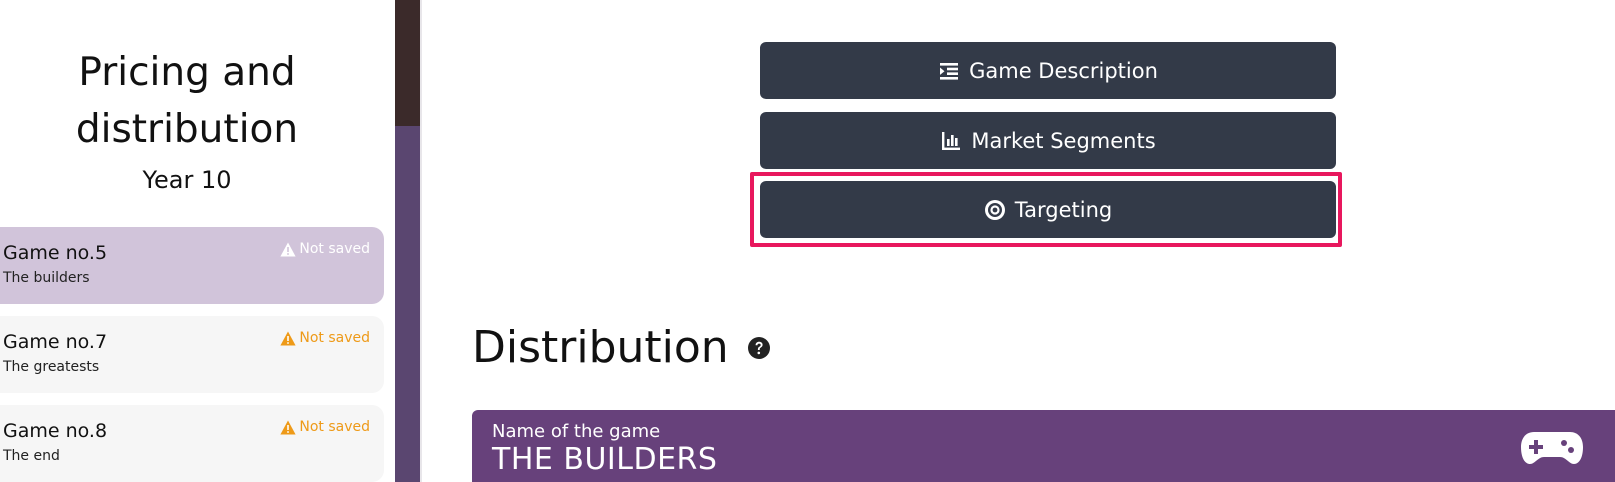 This screenshot has width=1615, height=482. I want to click on game-name-card: Name of the game THE BUILDERS, so click(1043, 446).